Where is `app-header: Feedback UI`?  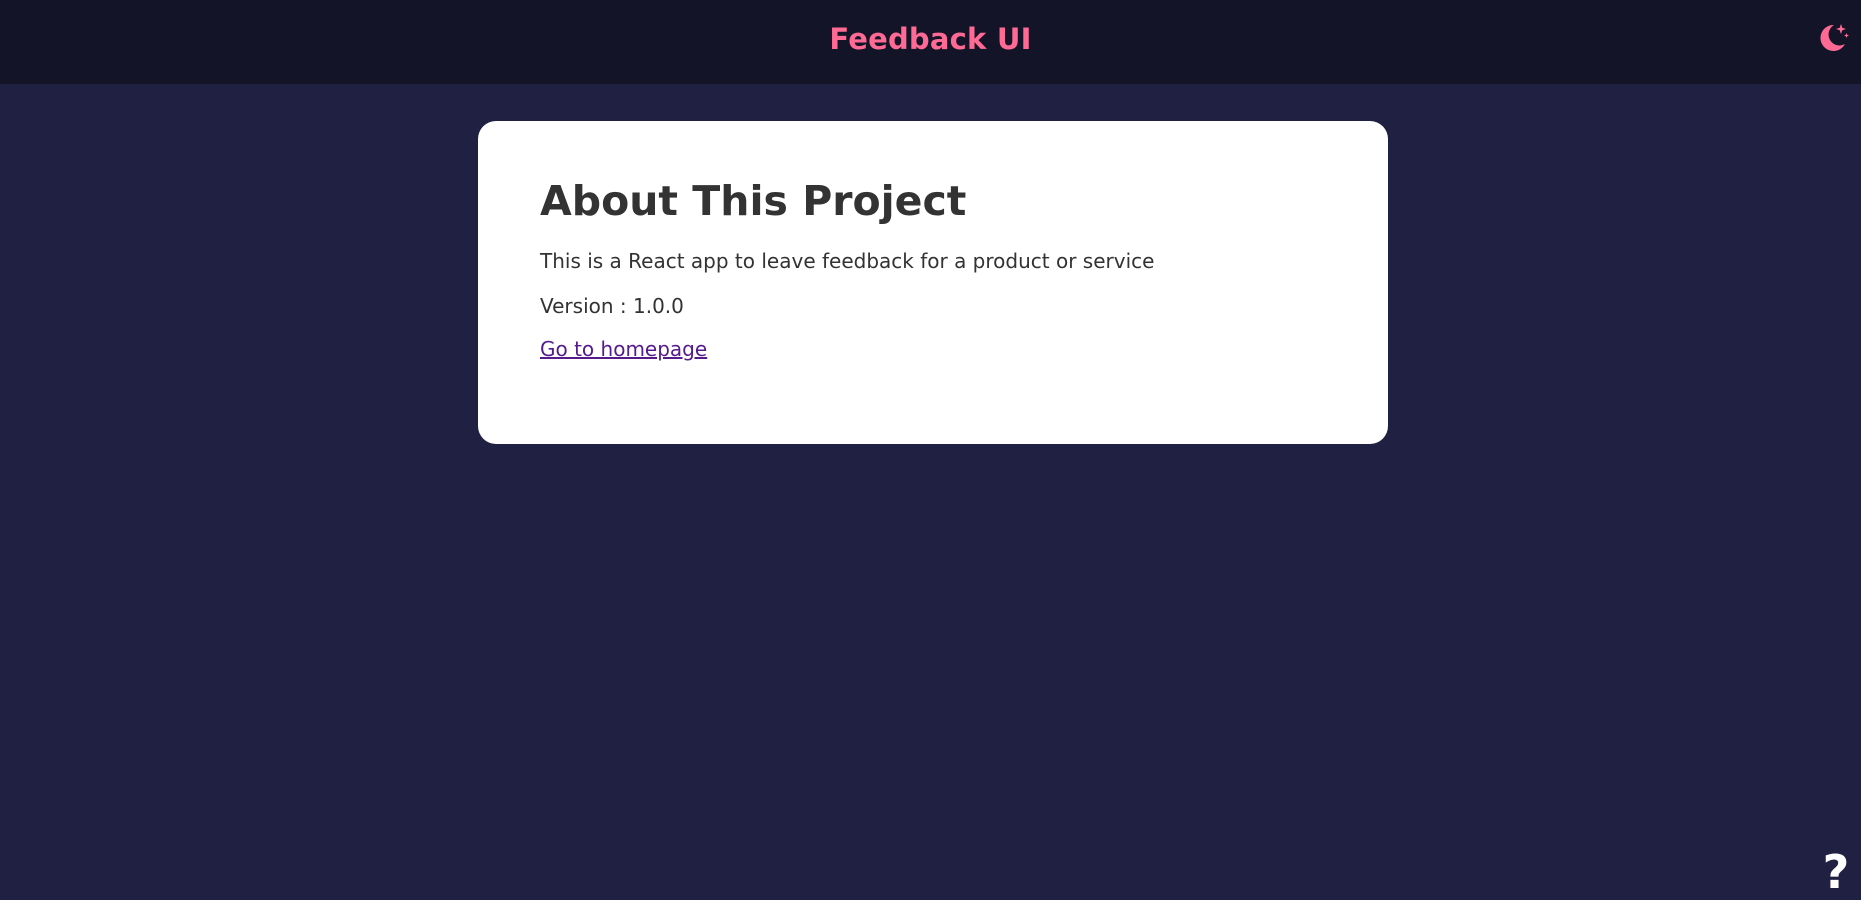
app-header: Feedback UI is located at coordinates (930, 42).